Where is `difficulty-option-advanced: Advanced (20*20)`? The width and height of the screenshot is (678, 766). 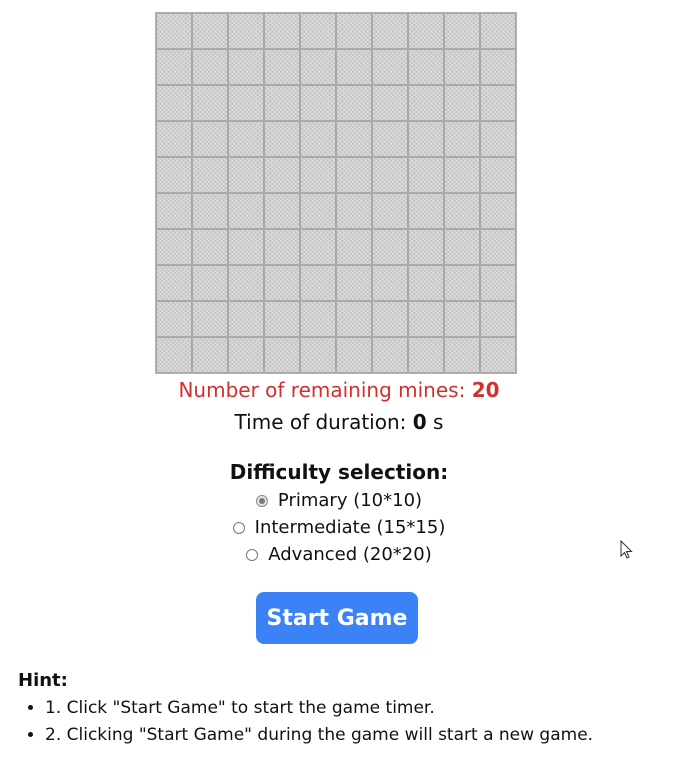
difficulty-option-advanced: Advanced (20*20) is located at coordinates (339, 555).